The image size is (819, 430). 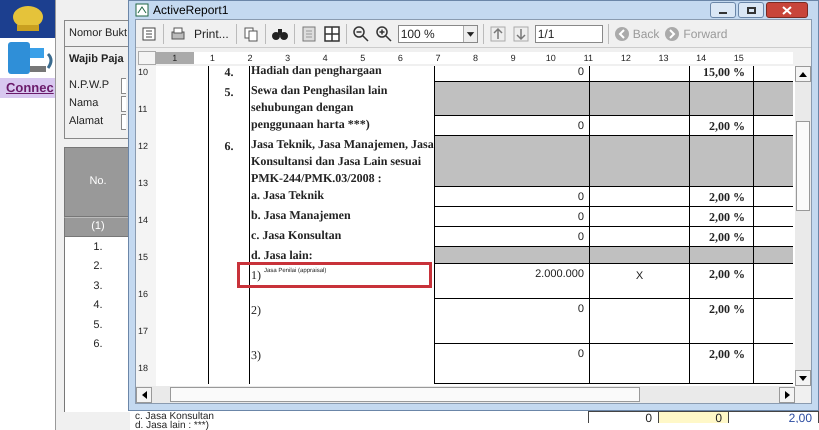 What do you see at coordinates (97, 59) in the screenshot?
I see `section-title: Wajib Paja` at bounding box center [97, 59].